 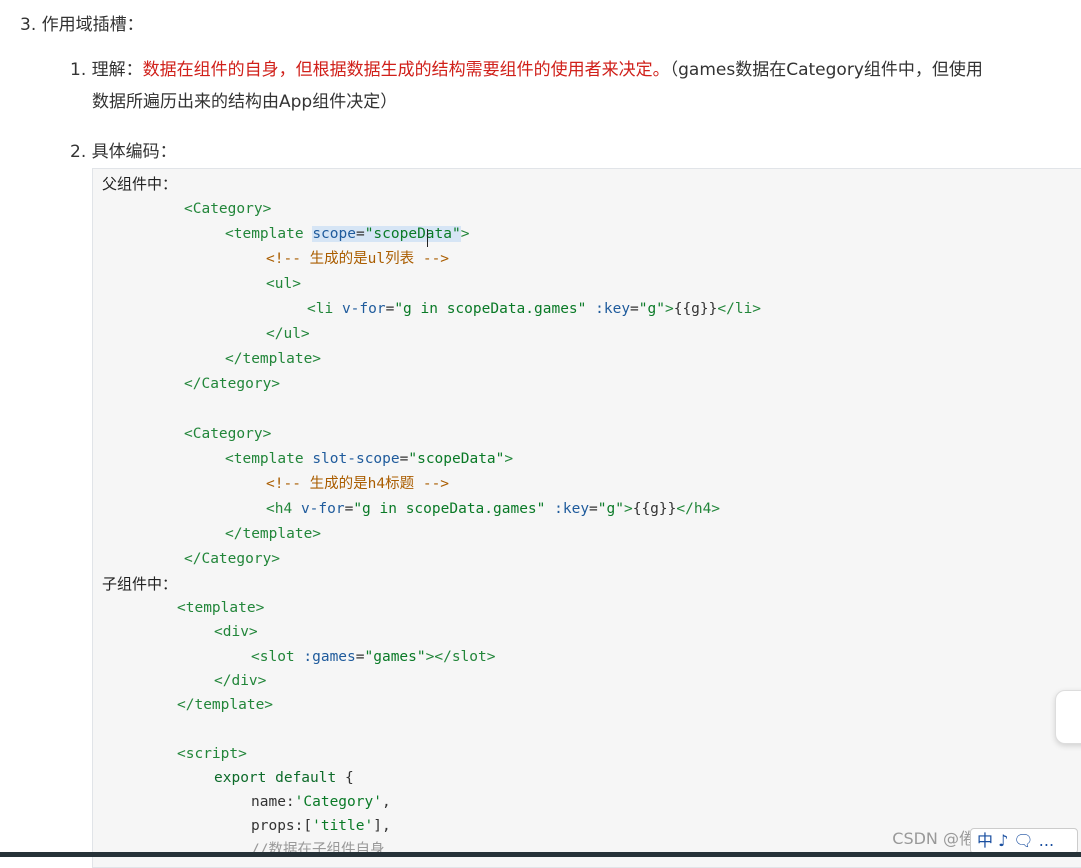 I want to click on code-line: export default {, so click(x=284, y=778).